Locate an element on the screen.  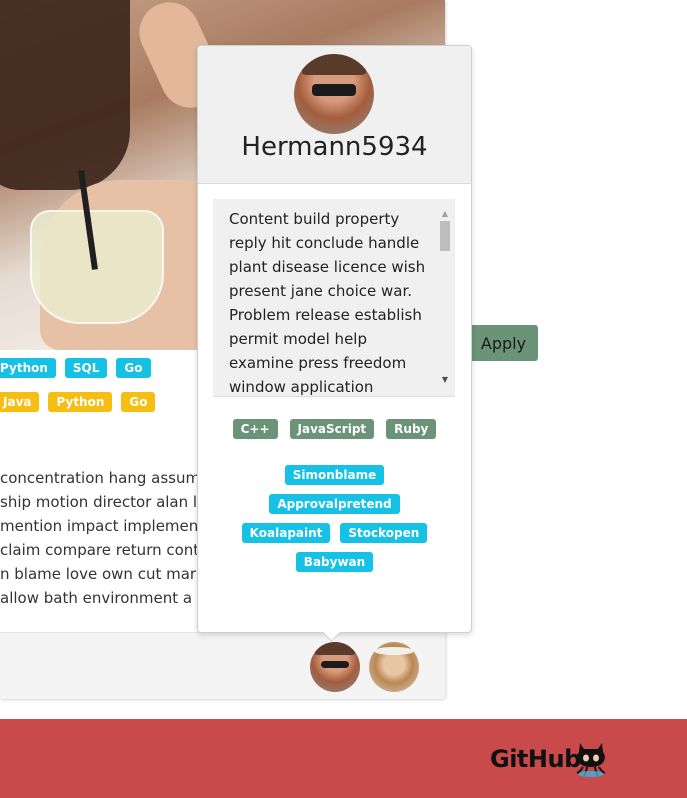
avatar-user is located at coordinates (394, 667).